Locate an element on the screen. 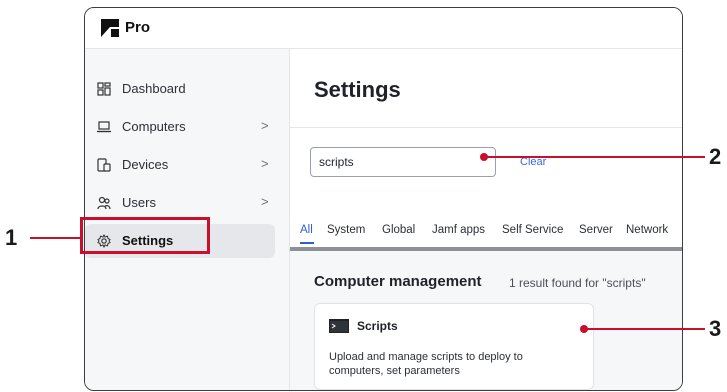 The height and width of the screenshot is (392, 727). active-tab-indicator is located at coordinates (307, 243).